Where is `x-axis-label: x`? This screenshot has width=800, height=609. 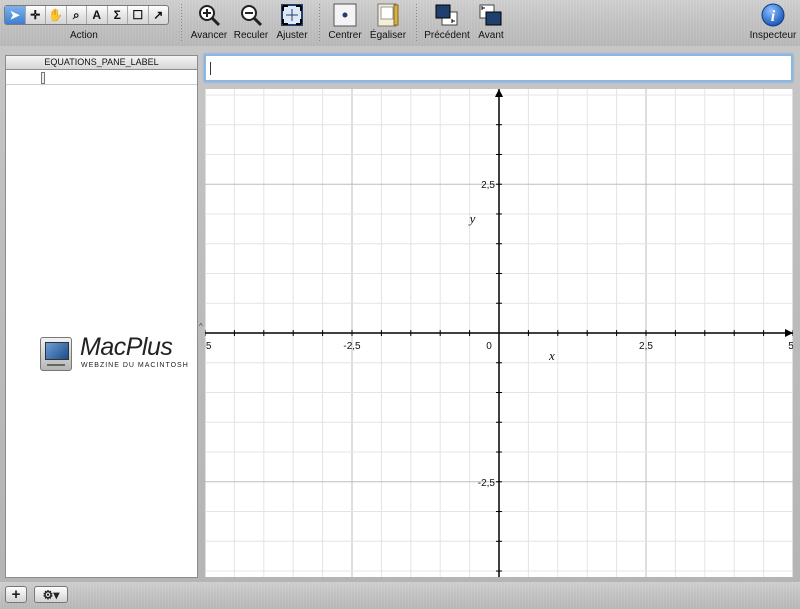 x-axis-label: x is located at coordinates (551, 355).